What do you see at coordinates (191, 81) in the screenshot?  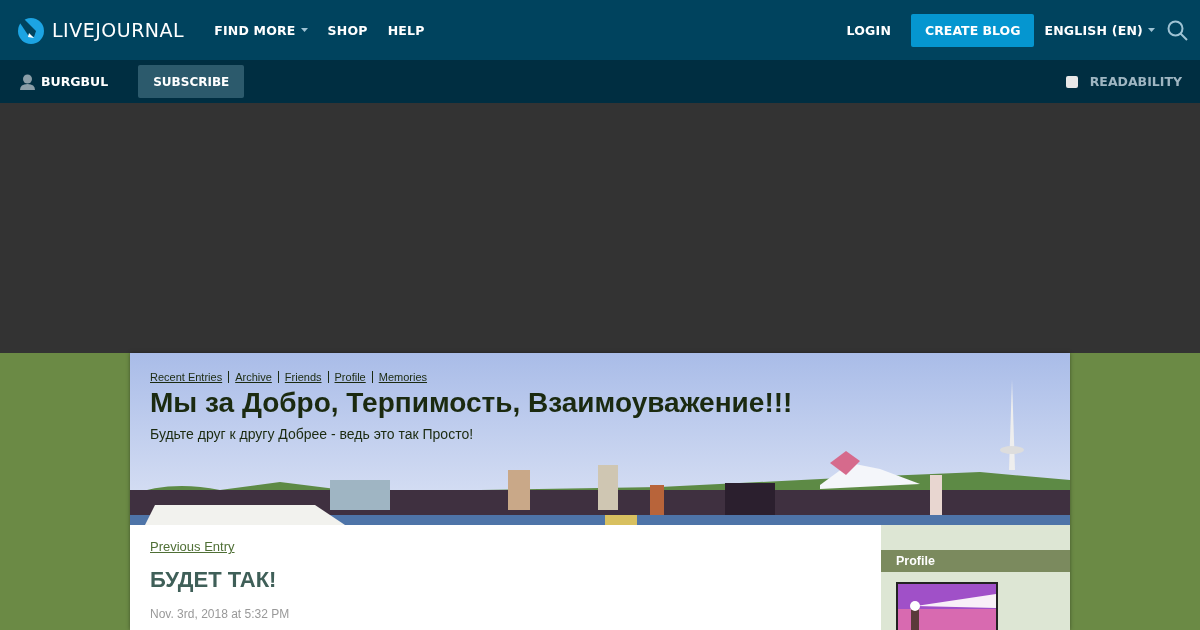 I see `subscribe-button: SUBSCRIBE` at bounding box center [191, 81].